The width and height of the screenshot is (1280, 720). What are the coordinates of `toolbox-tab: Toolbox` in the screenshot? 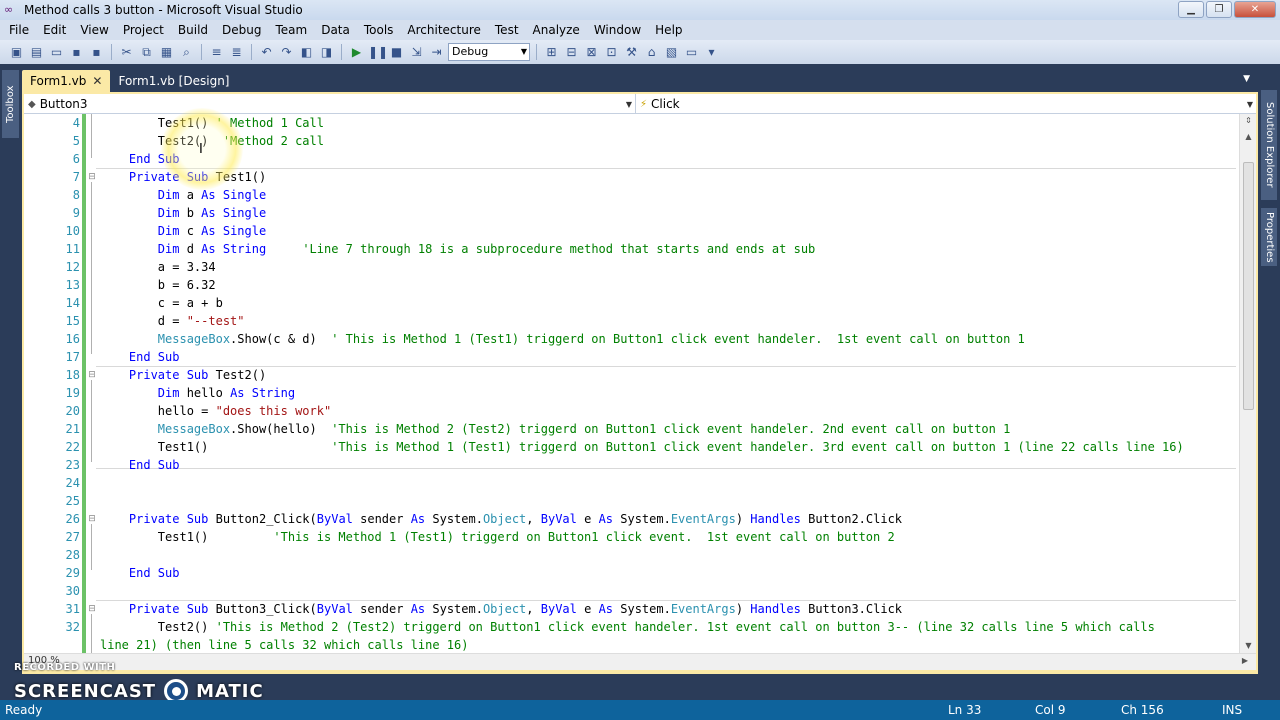 It's located at (10, 104).